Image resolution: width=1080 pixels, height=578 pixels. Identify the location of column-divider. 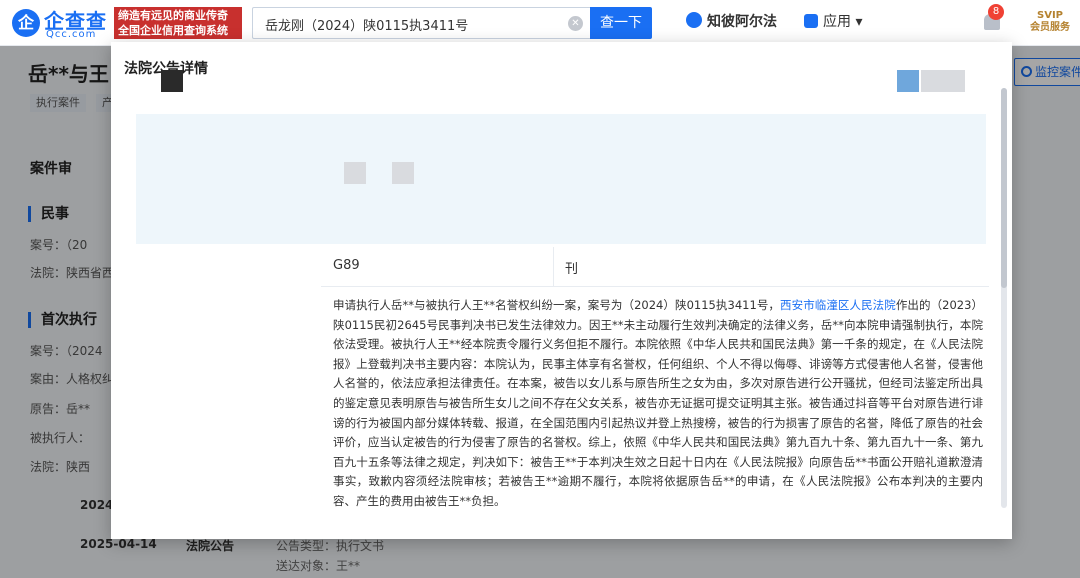
(553, 267).